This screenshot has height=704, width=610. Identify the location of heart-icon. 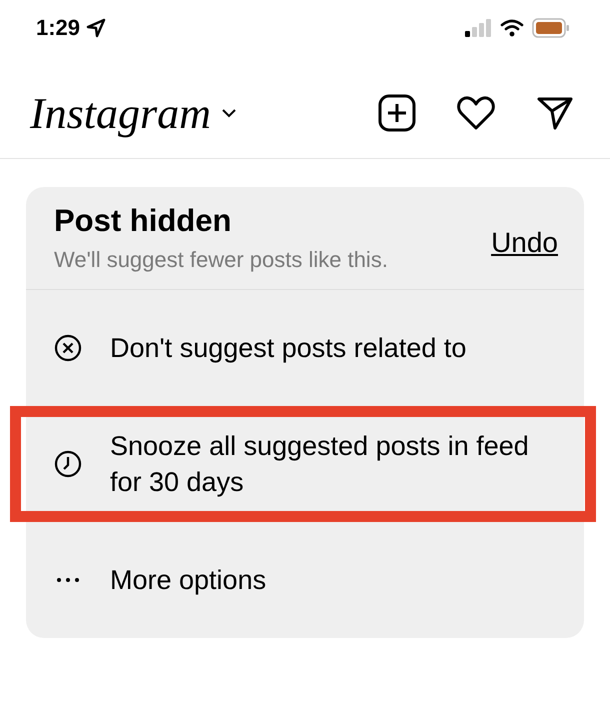
(476, 113).